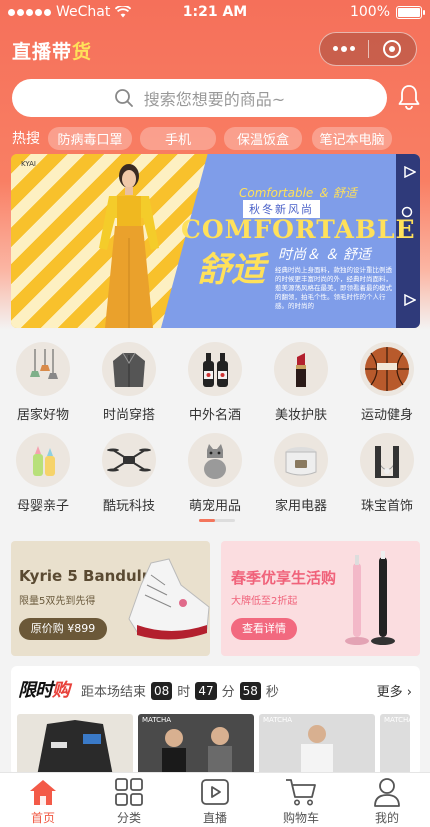 This screenshot has width=430, height=827. I want to click on tab-profile: 我的, so click(387, 800).